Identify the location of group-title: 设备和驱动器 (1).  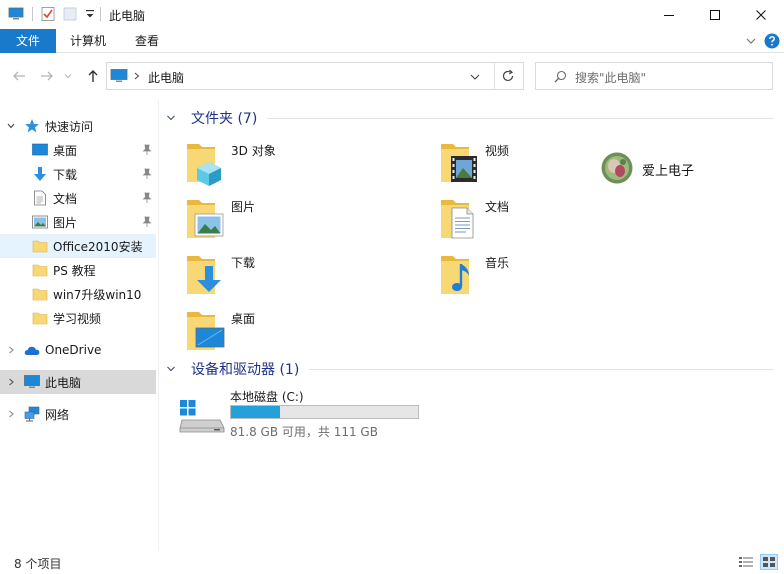
(245, 370).